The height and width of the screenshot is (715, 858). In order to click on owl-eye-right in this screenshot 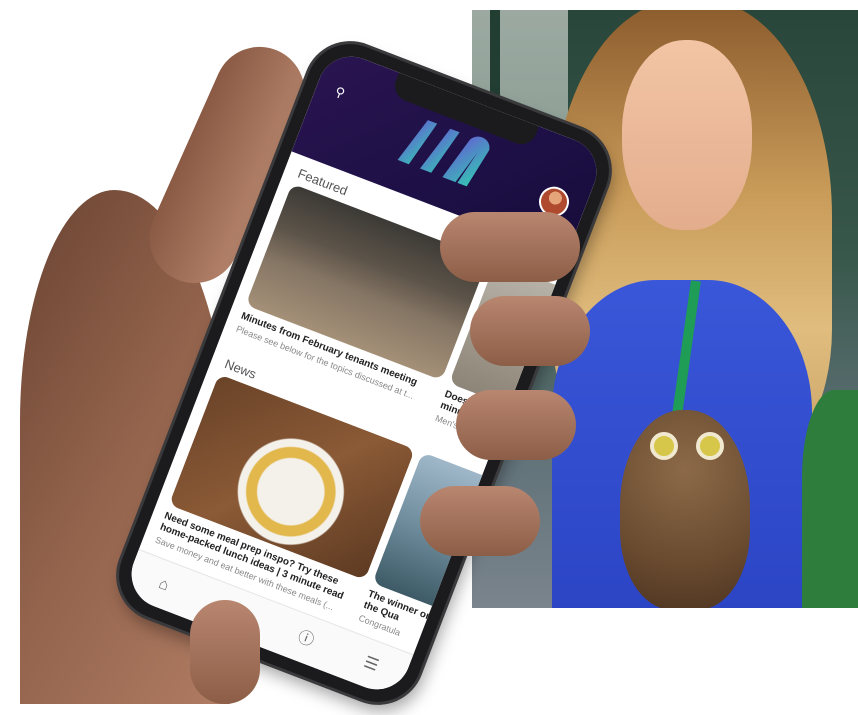, I will do `click(710, 446)`.